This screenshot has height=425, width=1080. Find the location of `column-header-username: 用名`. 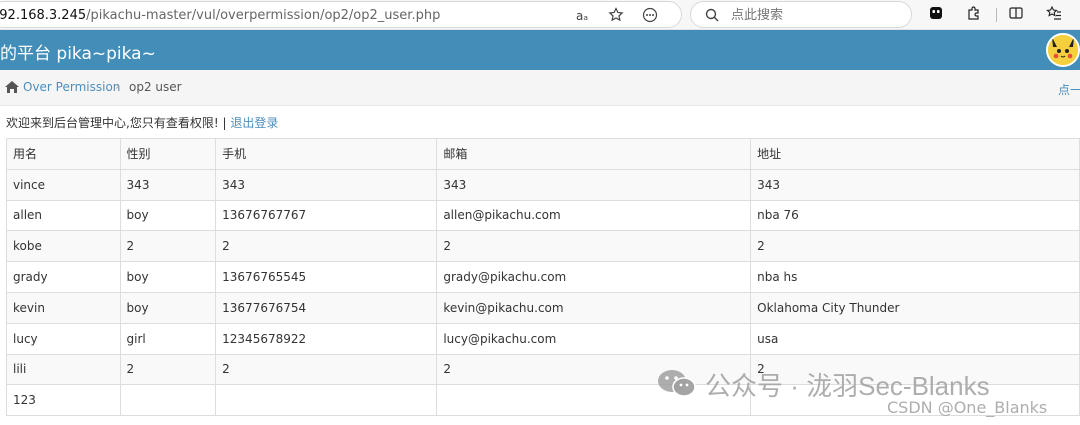

column-header-username: 用名 is located at coordinates (63, 154).